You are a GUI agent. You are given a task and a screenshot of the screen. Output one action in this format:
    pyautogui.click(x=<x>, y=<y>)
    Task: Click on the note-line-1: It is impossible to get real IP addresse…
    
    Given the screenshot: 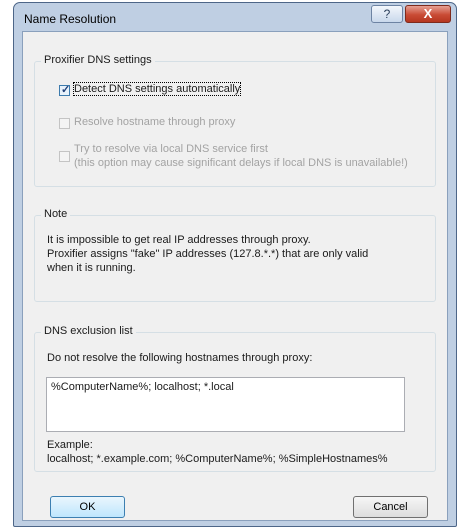 What is the action you would take?
    pyautogui.click(x=179, y=240)
    